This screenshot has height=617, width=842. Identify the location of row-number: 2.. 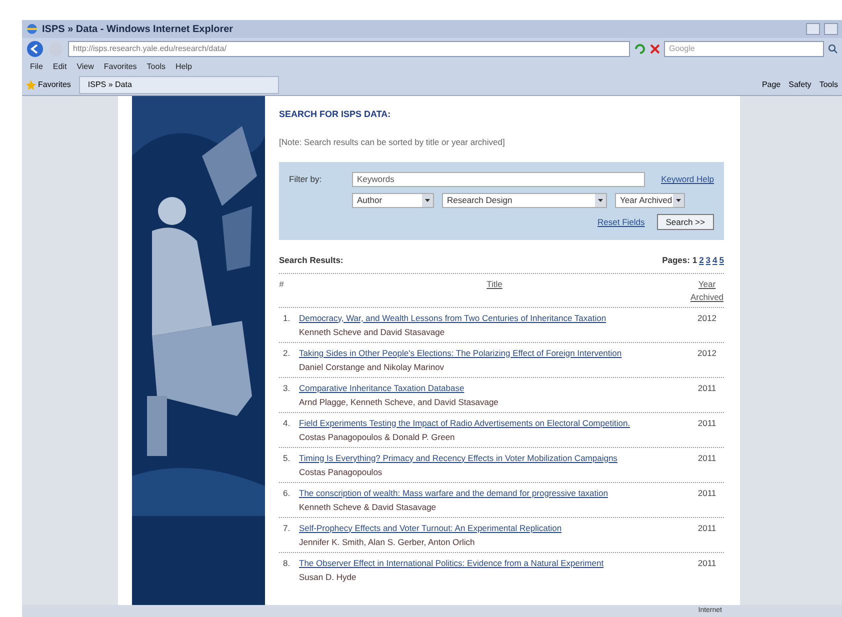
(287, 353).